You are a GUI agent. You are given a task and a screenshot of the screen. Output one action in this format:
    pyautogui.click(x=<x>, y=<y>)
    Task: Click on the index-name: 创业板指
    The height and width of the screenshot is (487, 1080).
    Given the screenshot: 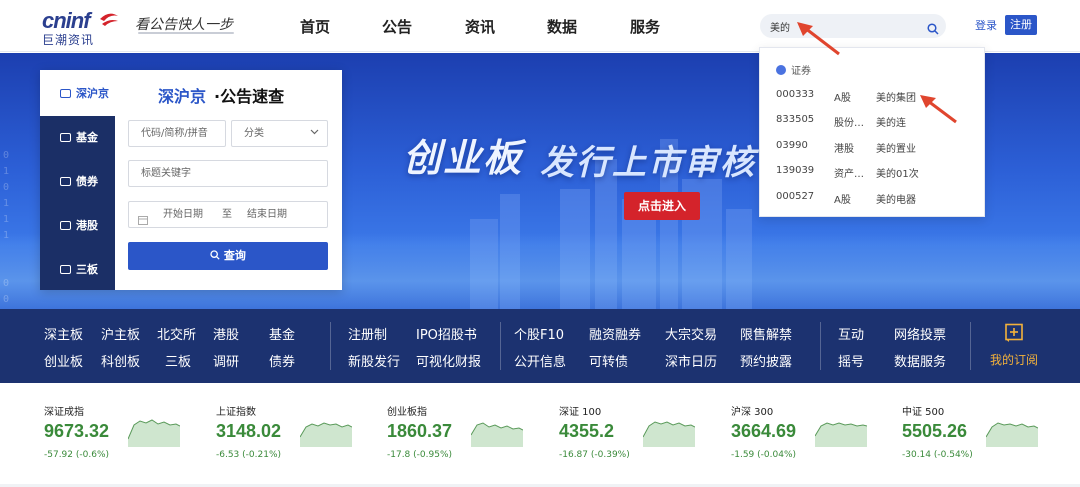 What is the action you would take?
    pyautogui.click(x=407, y=412)
    